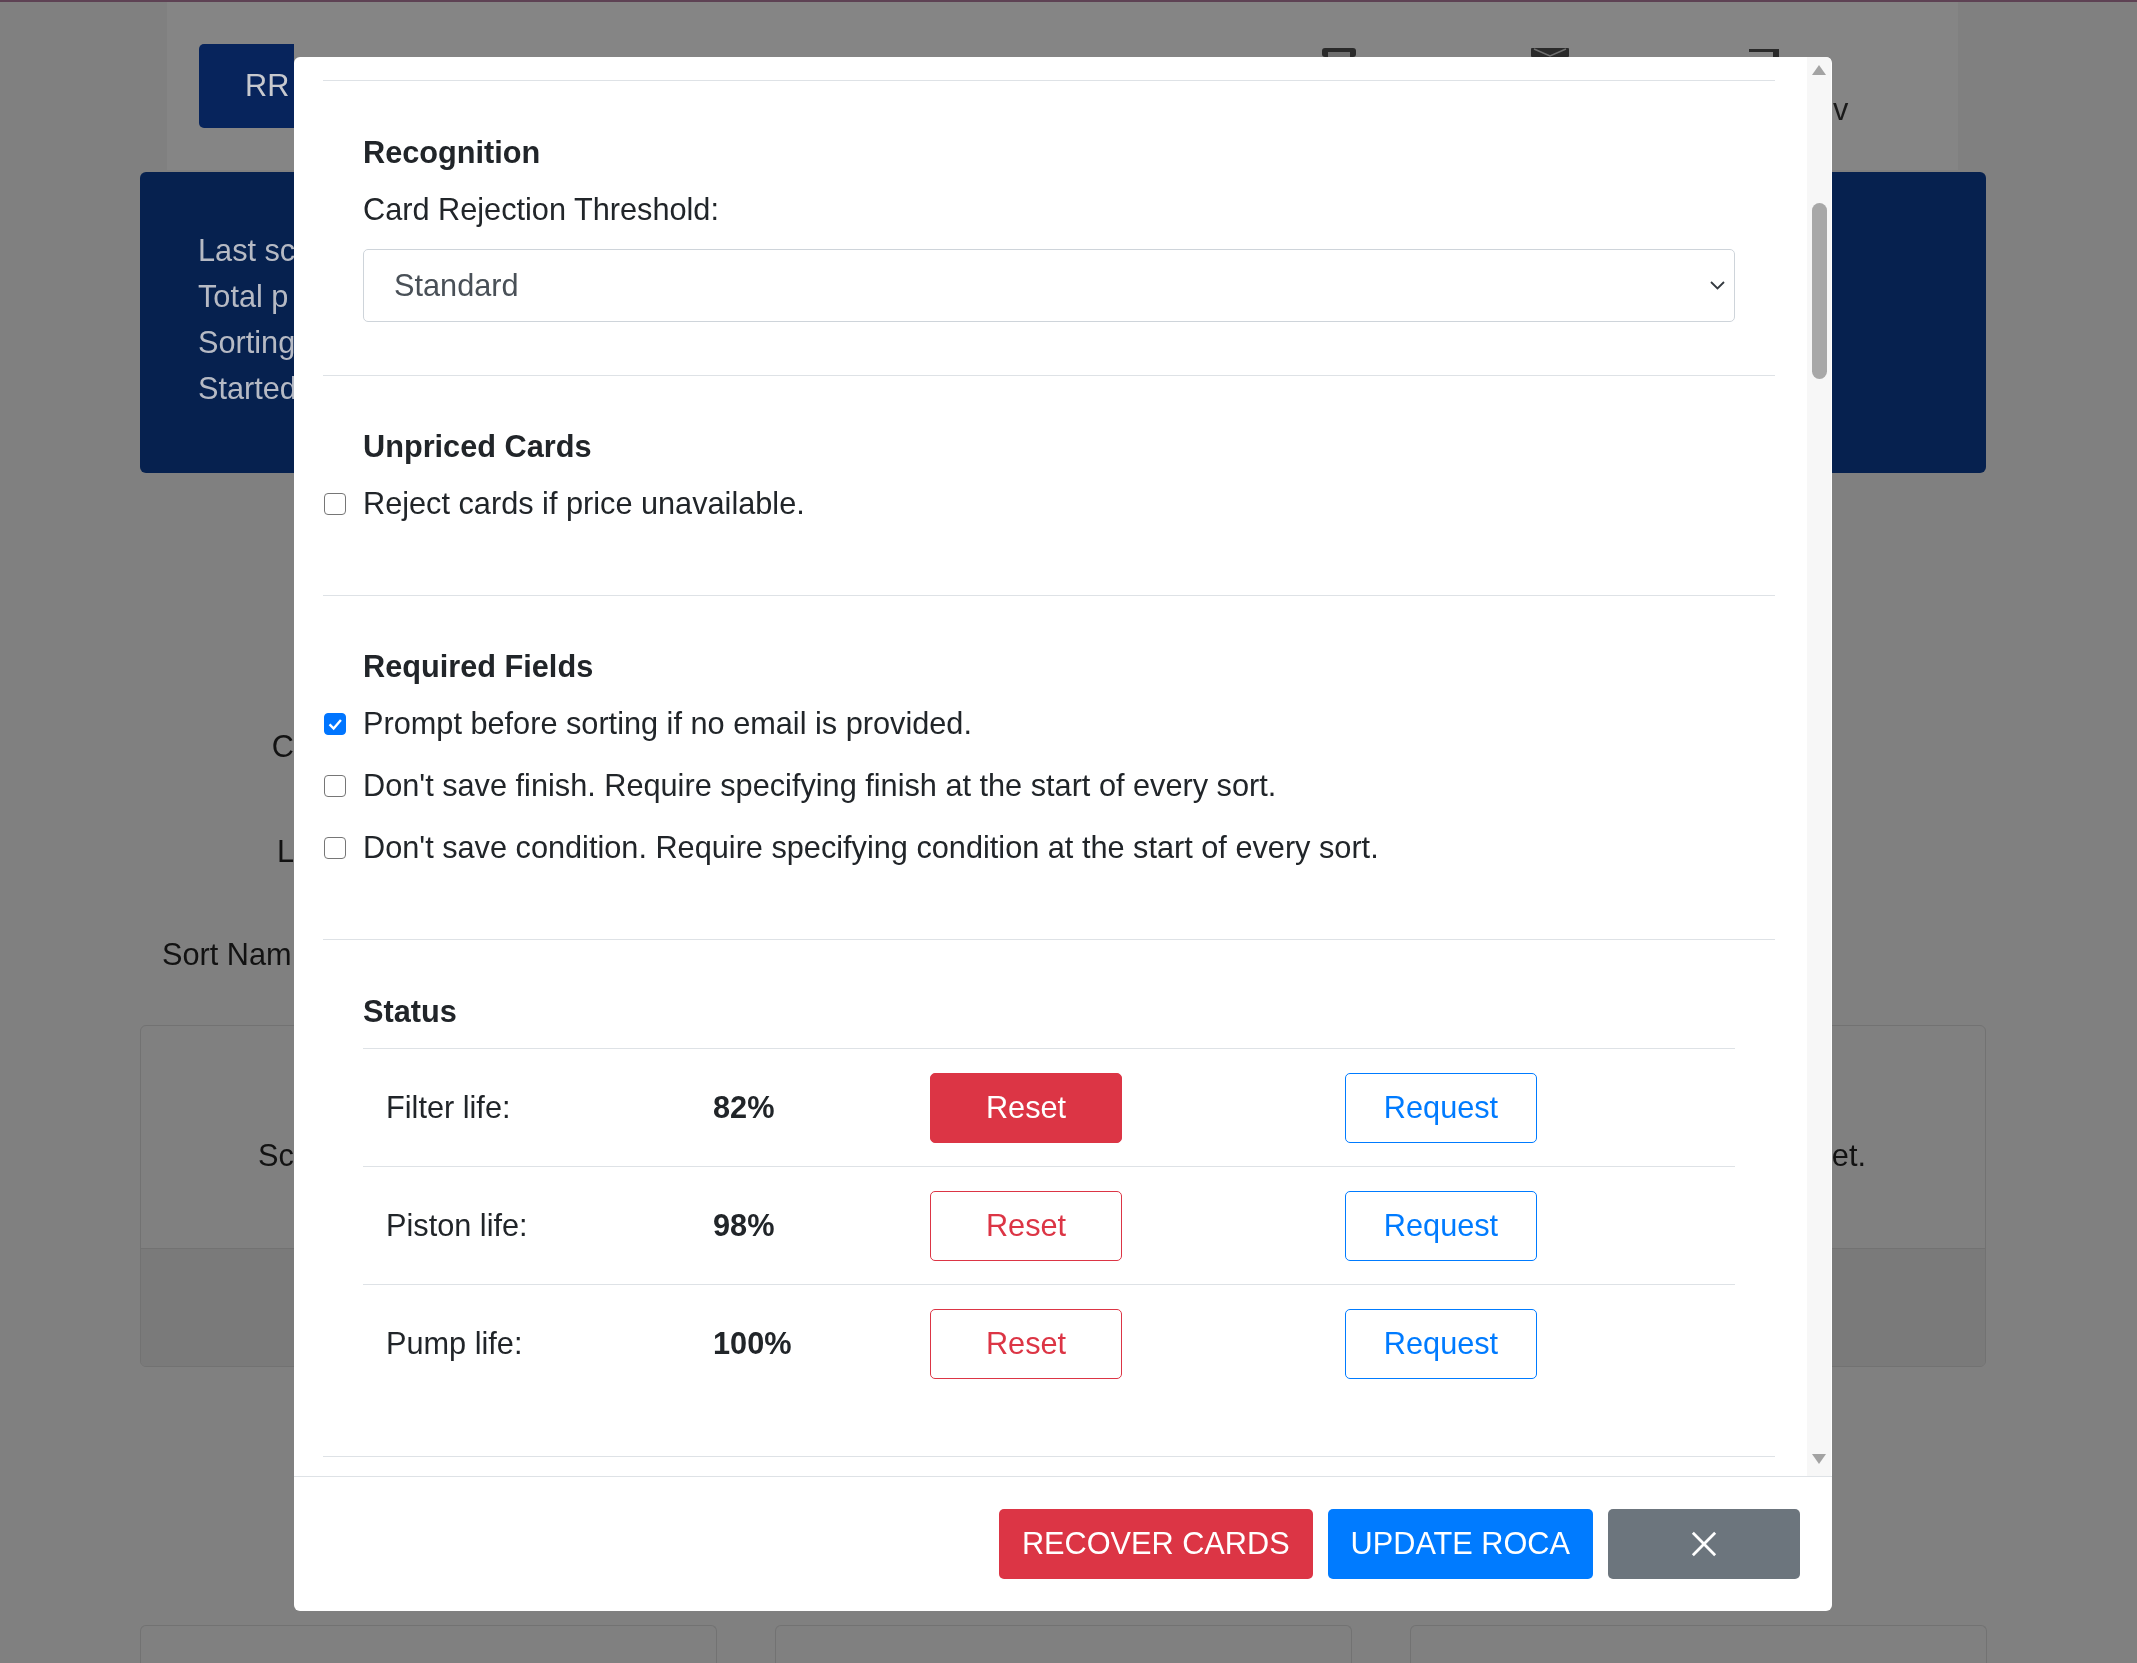  I want to click on stats-text: Started, so click(247, 389).